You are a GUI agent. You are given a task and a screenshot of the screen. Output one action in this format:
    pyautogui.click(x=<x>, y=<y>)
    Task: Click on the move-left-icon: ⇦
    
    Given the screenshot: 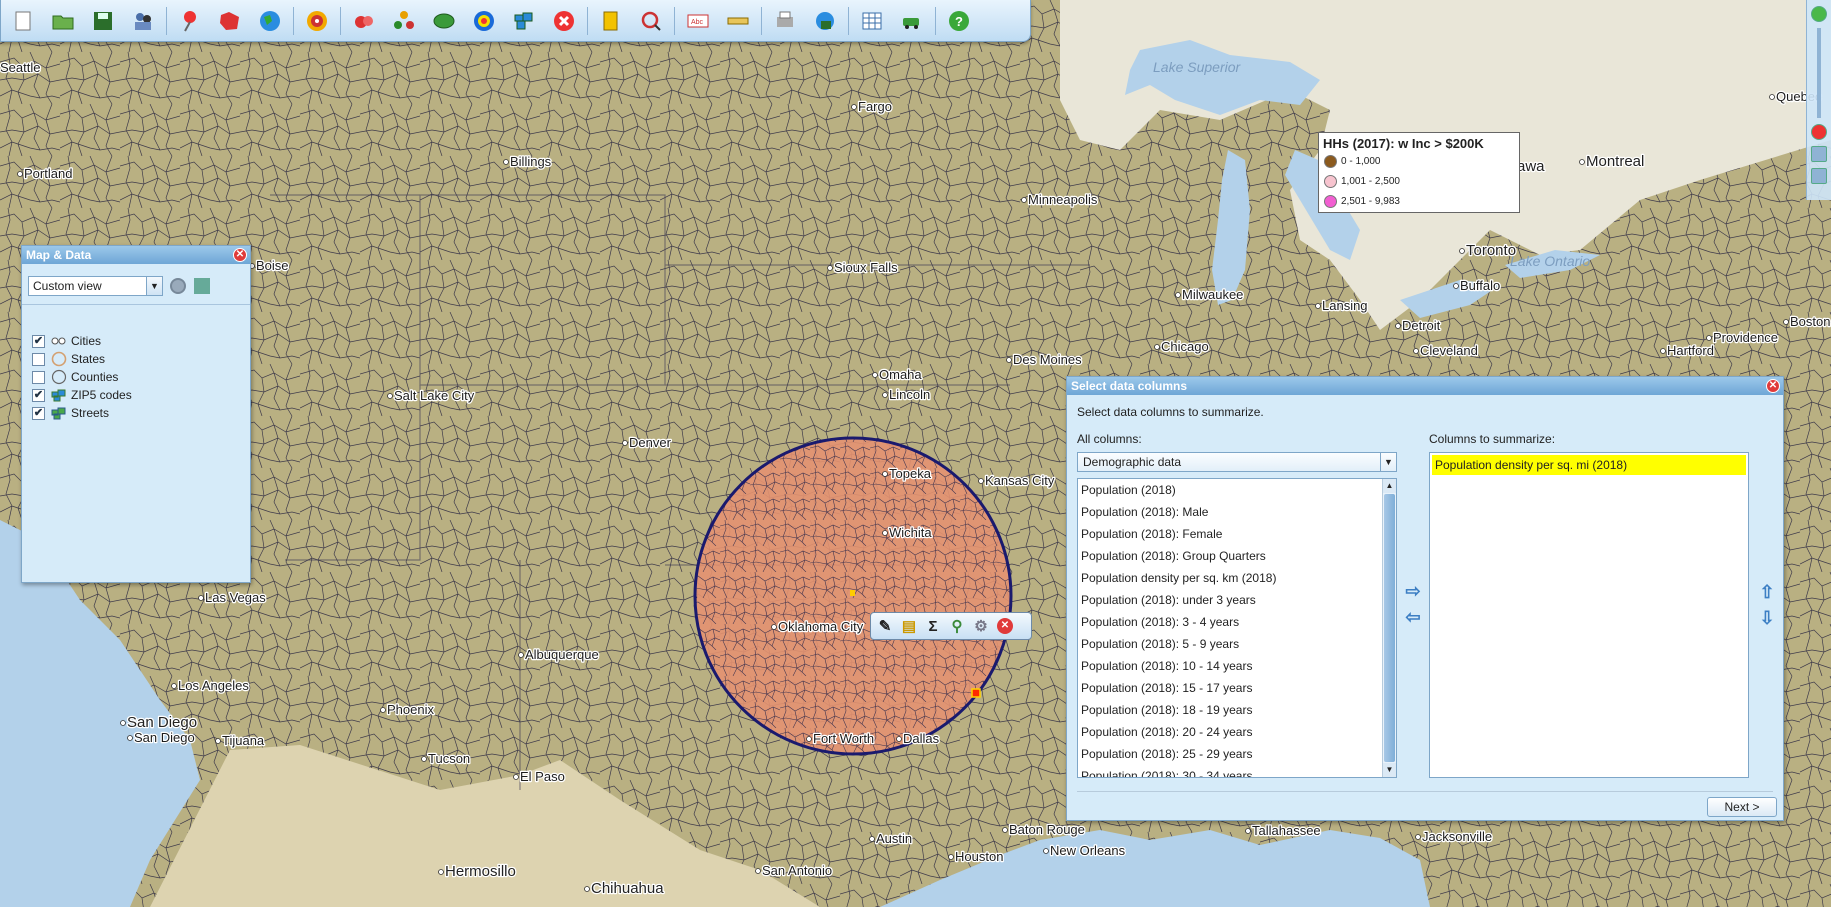 What is the action you would take?
    pyautogui.click(x=1413, y=617)
    